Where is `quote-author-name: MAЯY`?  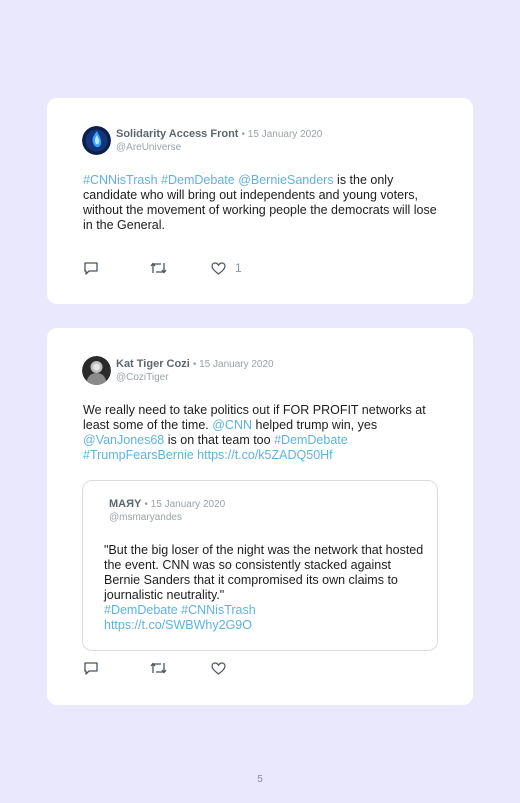
quote-author-name: MAЯY is located at coordinates (125, 504).